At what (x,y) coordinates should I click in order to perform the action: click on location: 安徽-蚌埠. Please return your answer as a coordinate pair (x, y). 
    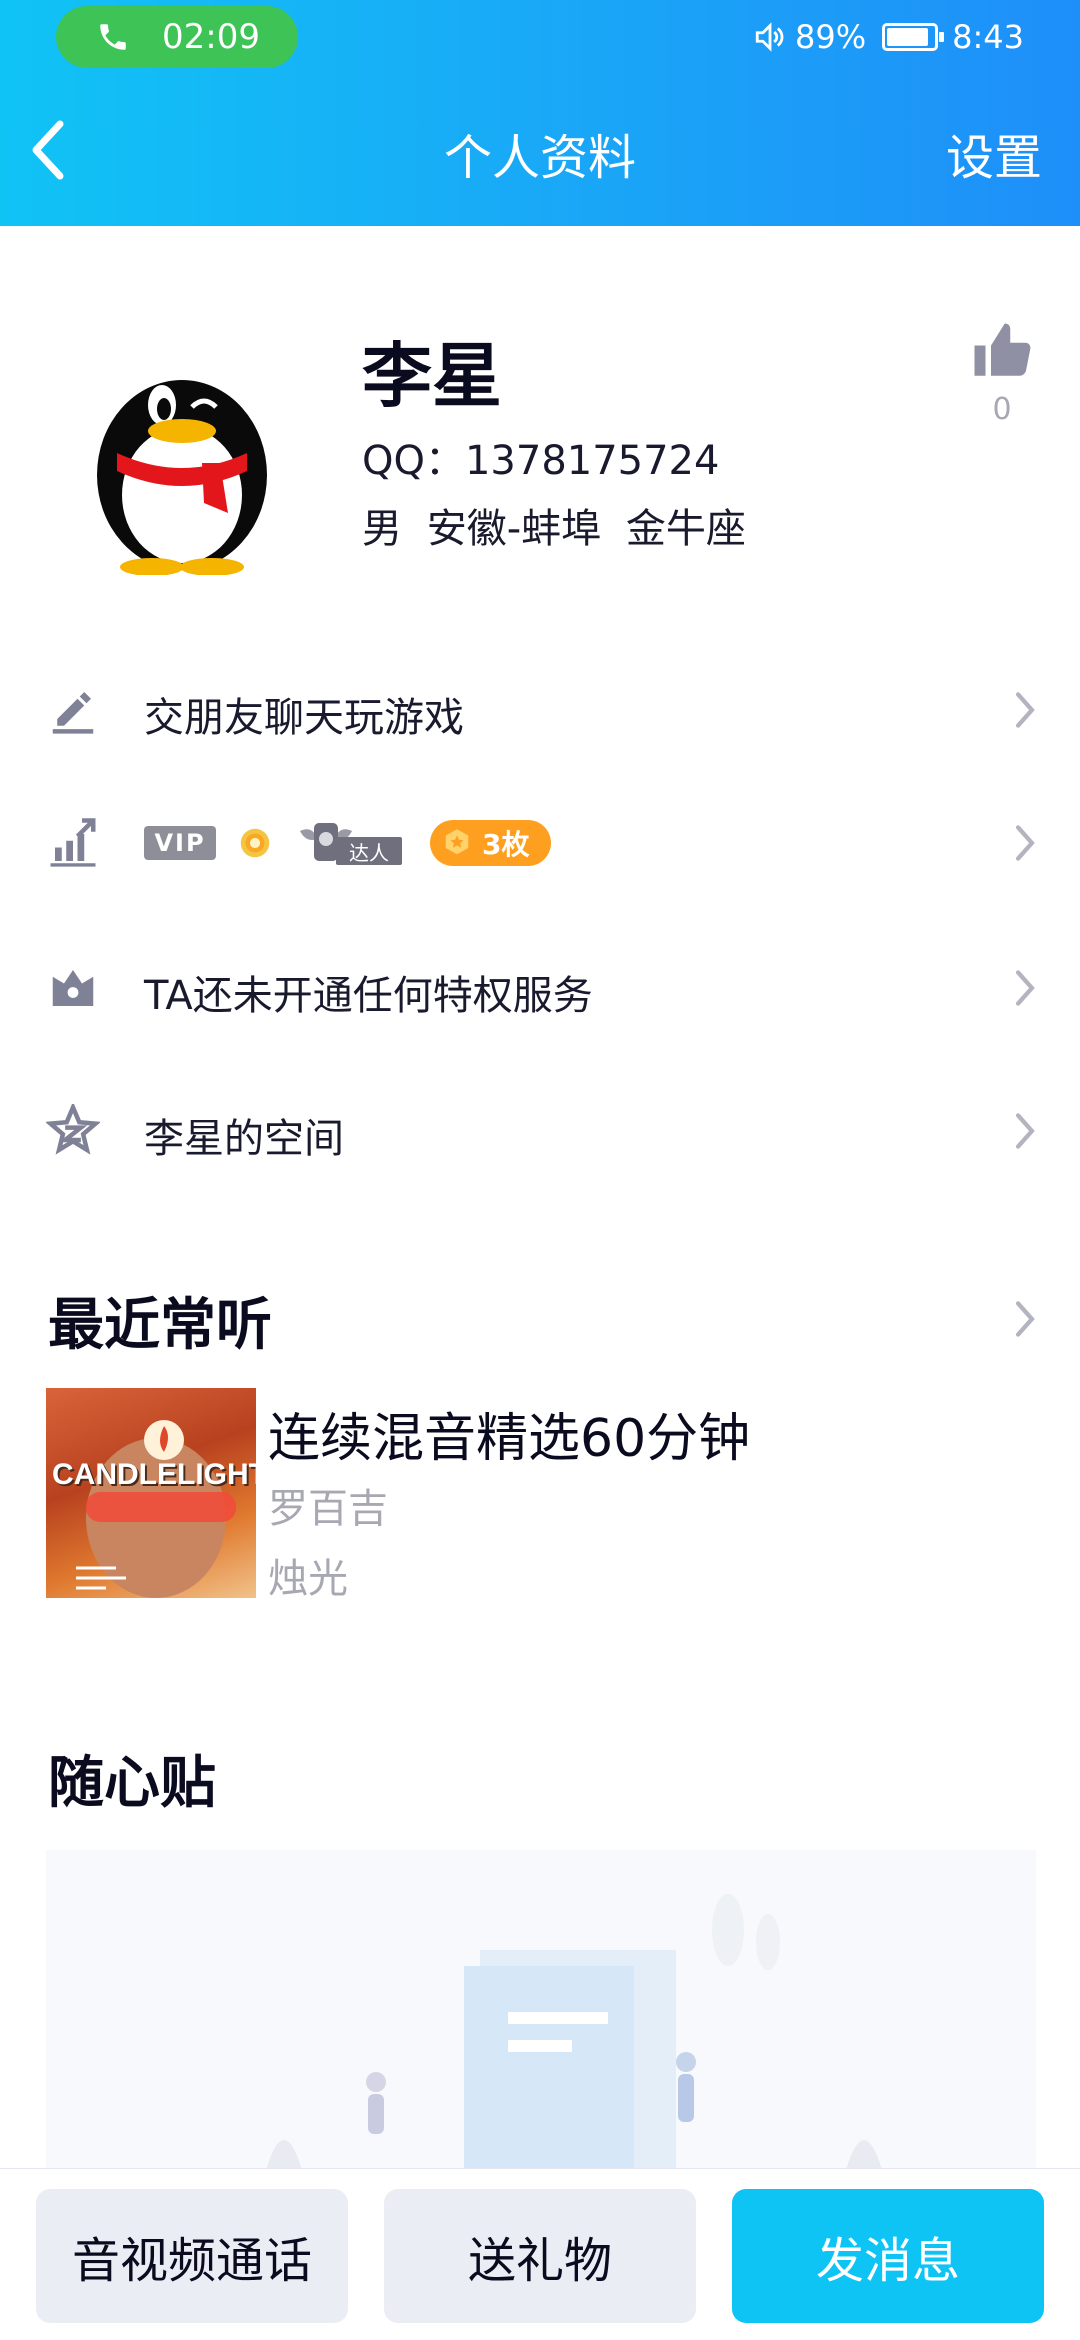
    Looking at the image, I should click on (514, 529).